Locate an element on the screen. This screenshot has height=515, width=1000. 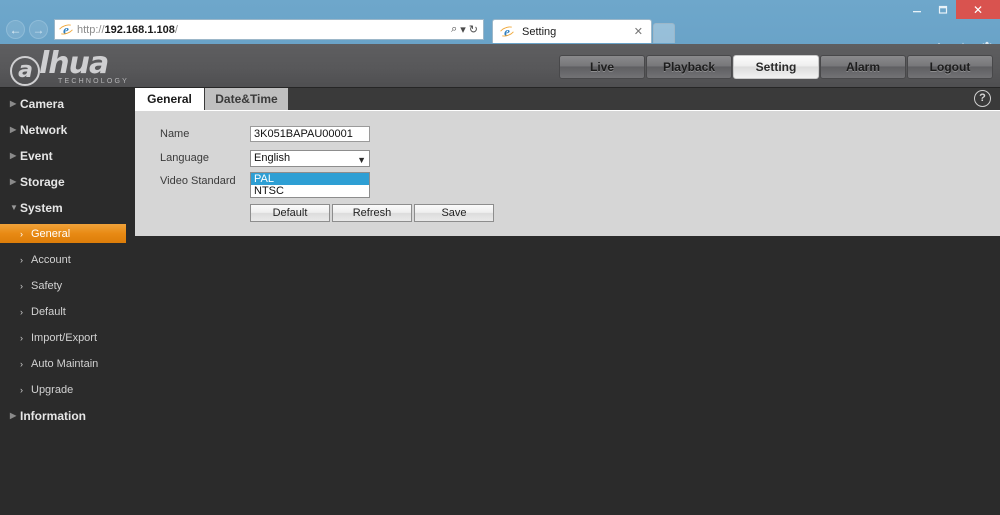
sidebar-item-default: › Default is located at coordinates (67, 311).